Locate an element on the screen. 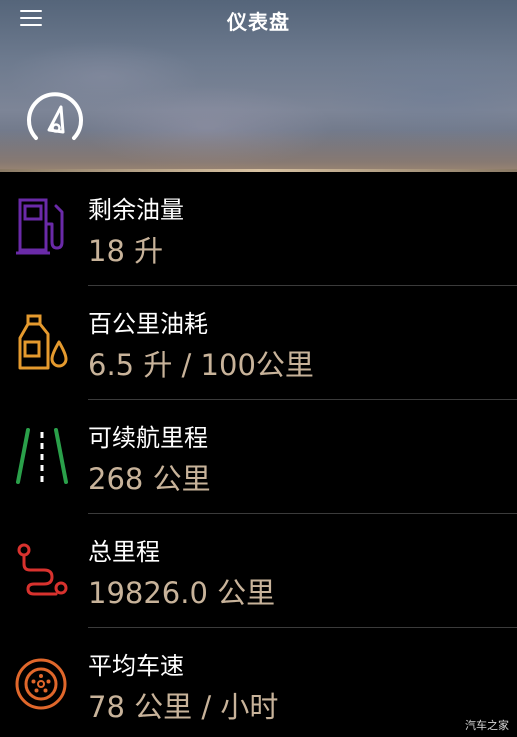 The width and height of the screenshot is (517, 737). item-value: 19826.0 公里 is located at coordinates (182, 593).